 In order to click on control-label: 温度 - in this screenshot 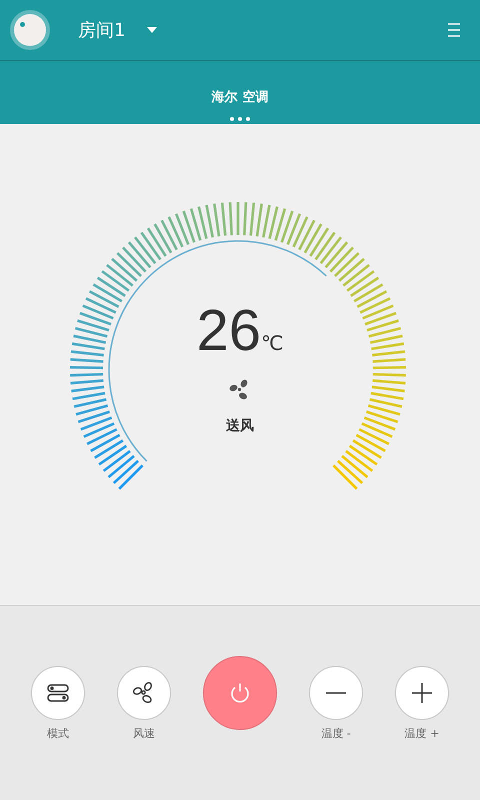, I will do `click(336, 734)`.